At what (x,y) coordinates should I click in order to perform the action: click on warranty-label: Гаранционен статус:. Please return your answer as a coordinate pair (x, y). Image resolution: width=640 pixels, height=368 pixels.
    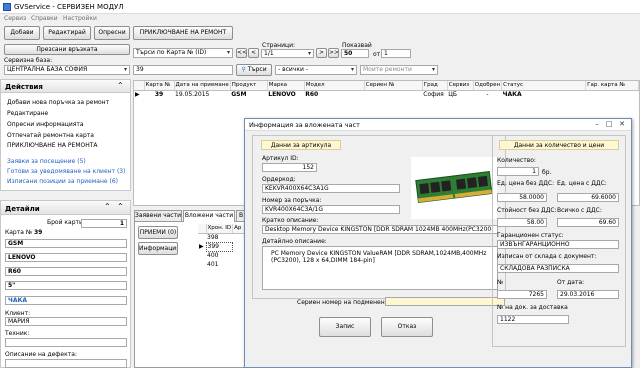
    Looking at the image, I should click on (530, 235).